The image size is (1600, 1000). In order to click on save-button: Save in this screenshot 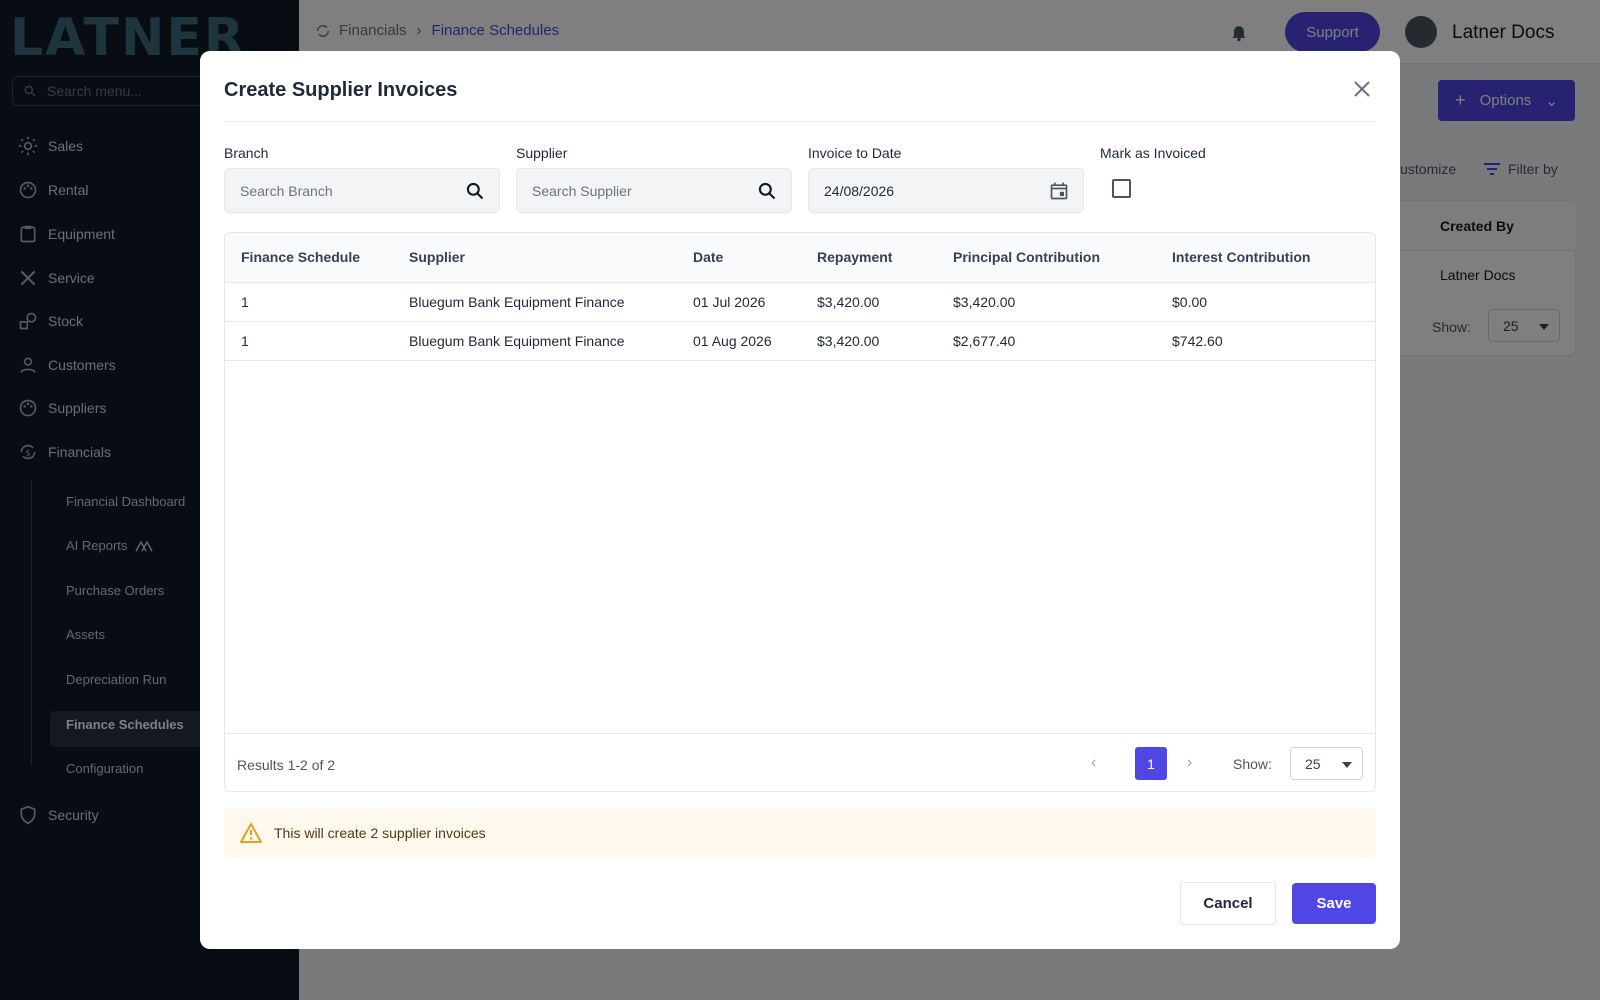, I will do `click(1334, 903)`.